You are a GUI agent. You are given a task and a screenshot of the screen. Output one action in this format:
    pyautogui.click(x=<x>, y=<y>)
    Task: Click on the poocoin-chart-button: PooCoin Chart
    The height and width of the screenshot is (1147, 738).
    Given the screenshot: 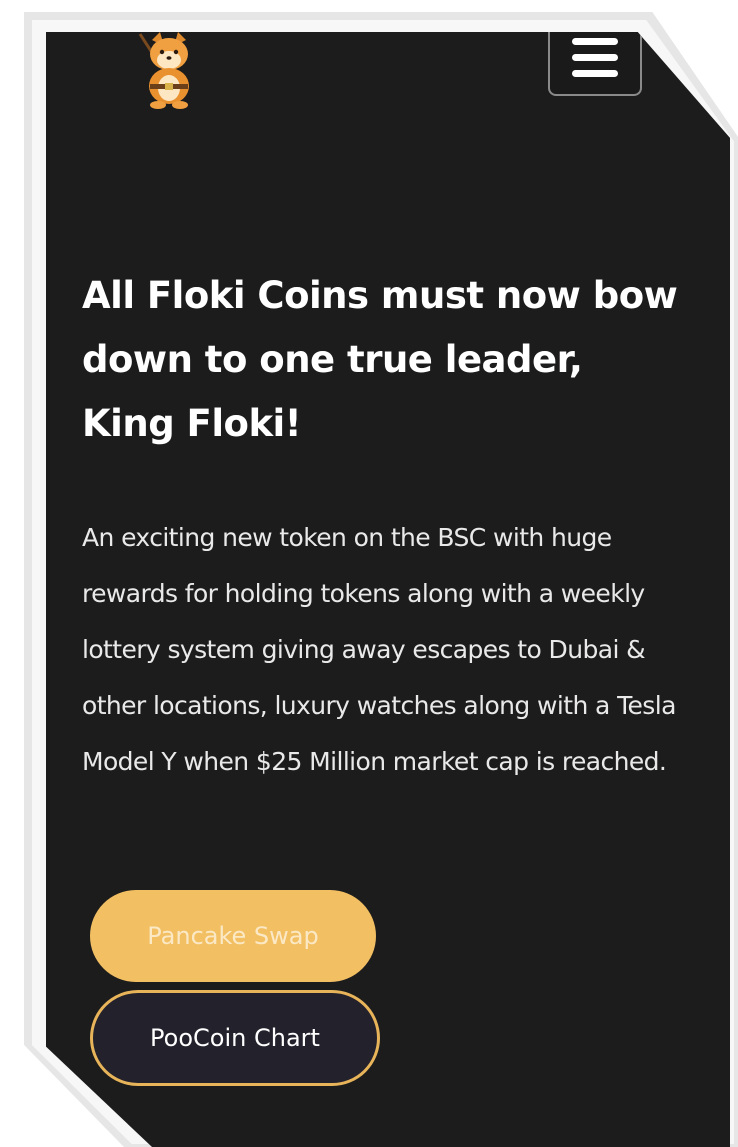 What is the action you would take?
    pyautogui.click(x=235, y=1038)
    